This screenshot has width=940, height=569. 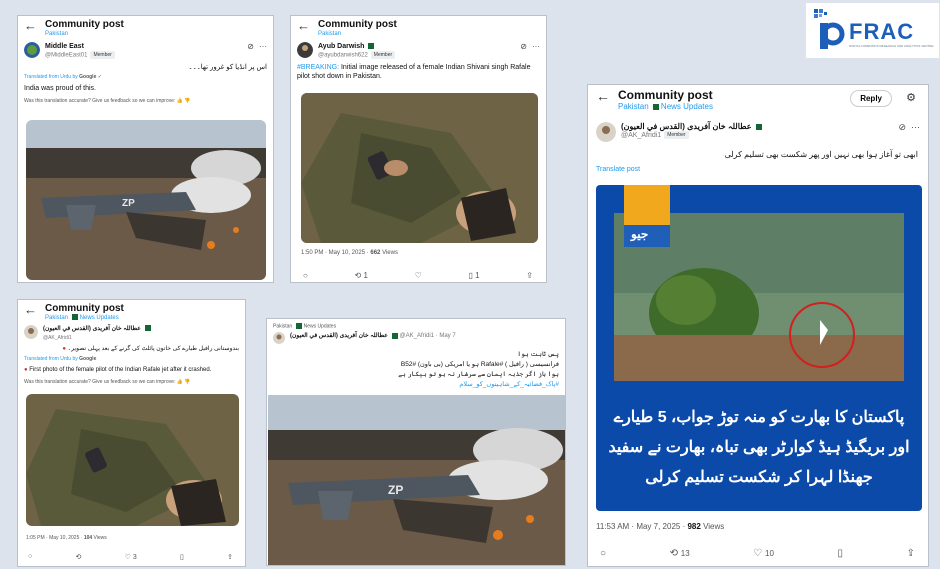 I want to click on views-label: Views, so click(x=390, y=253).